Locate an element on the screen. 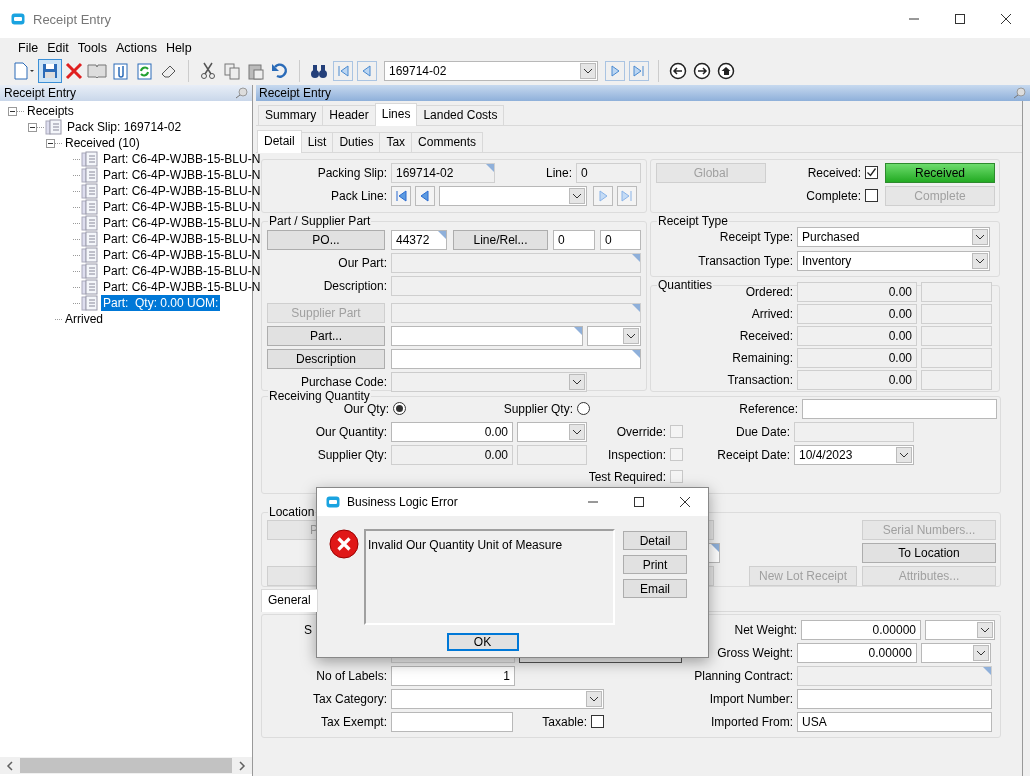 This screenshot has height=776, width=1030. menu-item: Help is located at coordinates (180, 47).